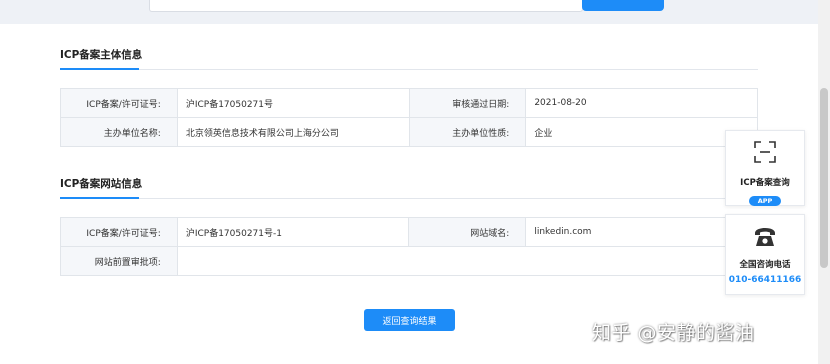 The image size is (830, 364). What do you see at coordinates (101, 55) in the screenshot?
I see `section-title-entity: ICP备案主体信息` at bounding box center [101, 55].